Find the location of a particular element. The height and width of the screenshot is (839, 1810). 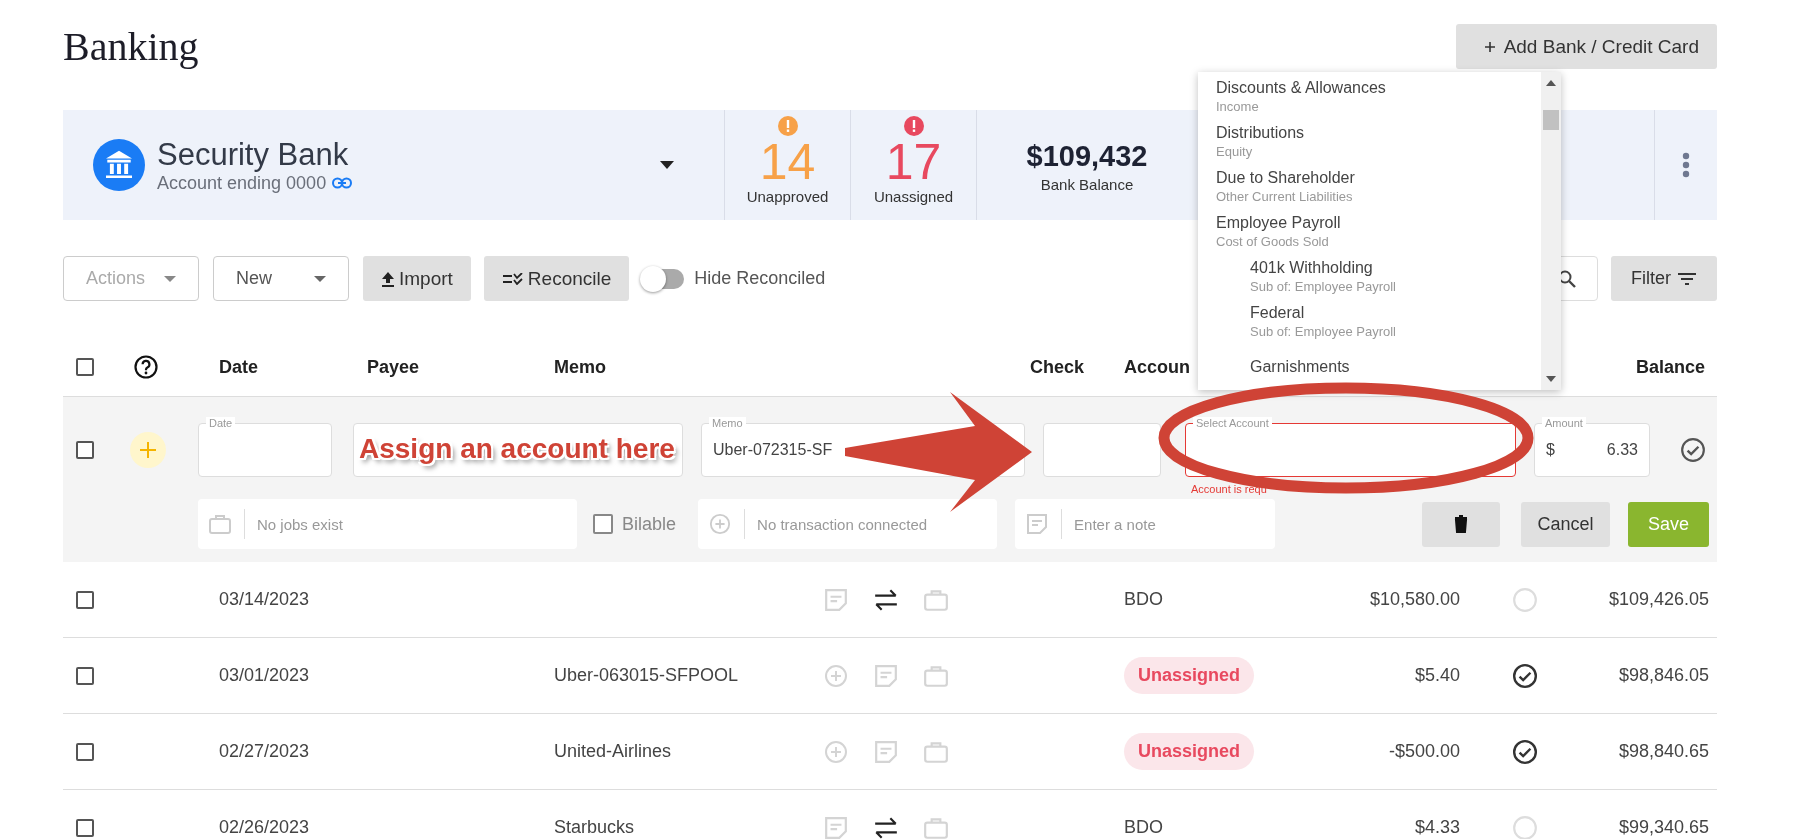

checklist-icon is located at coordinates (512, 278).